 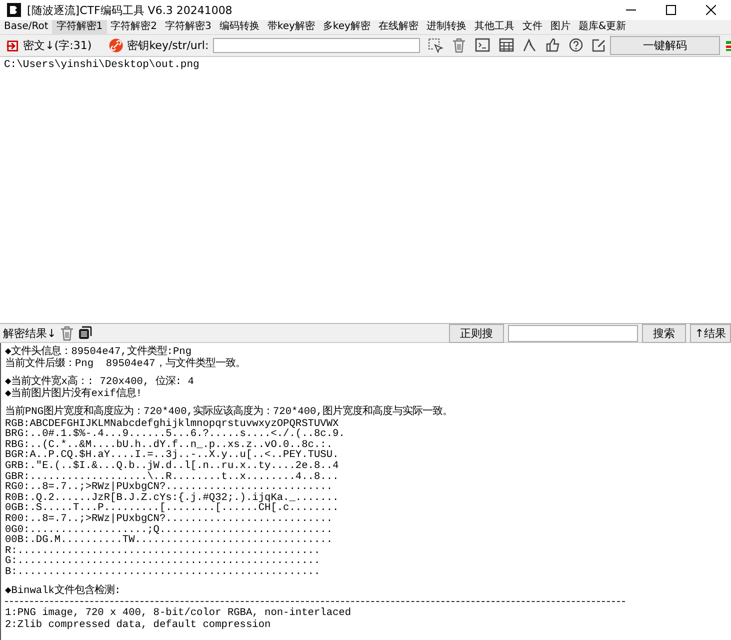 I want to click on menu-item: Base/Rot, so click(x=26, y=27).